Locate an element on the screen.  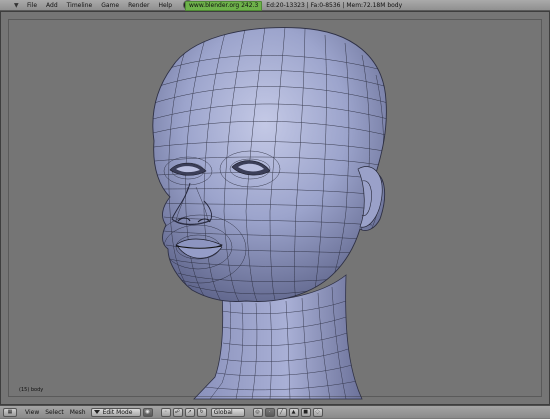
menu-view: View is located at coordinates (32, 412).